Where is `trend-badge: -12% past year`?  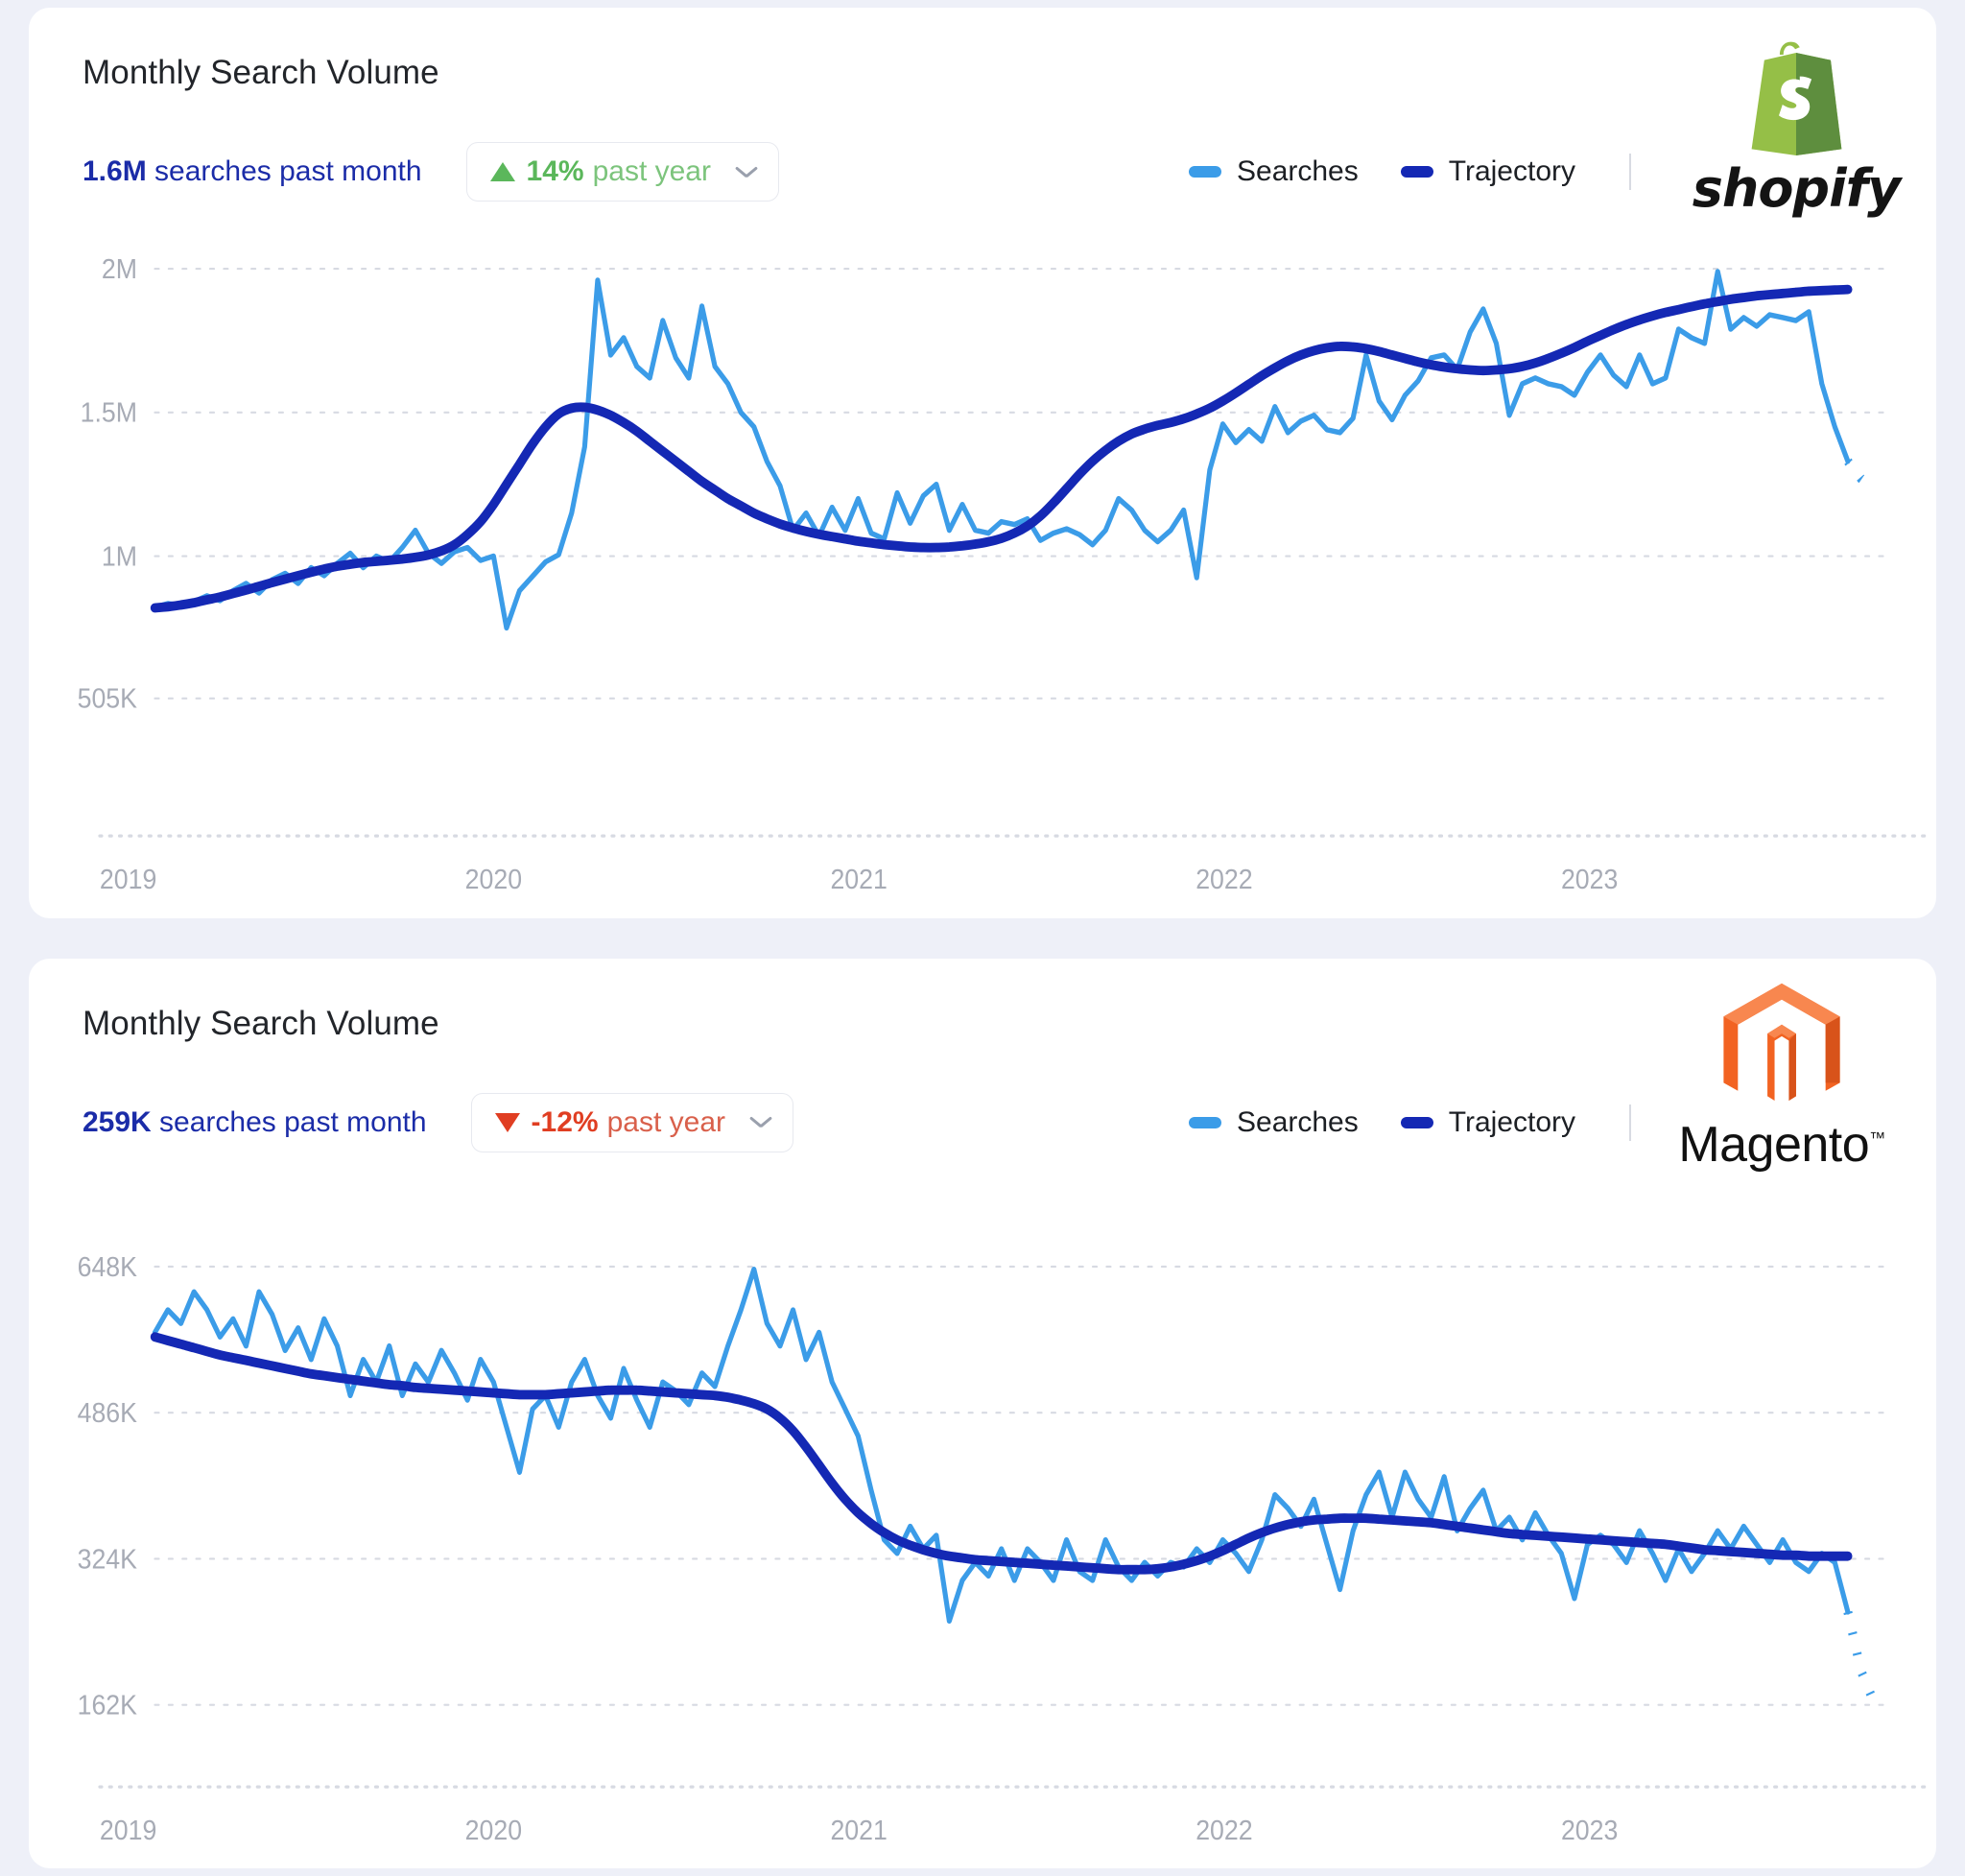 trend-badge: -12% past year is located at coordinates (631, 1122).